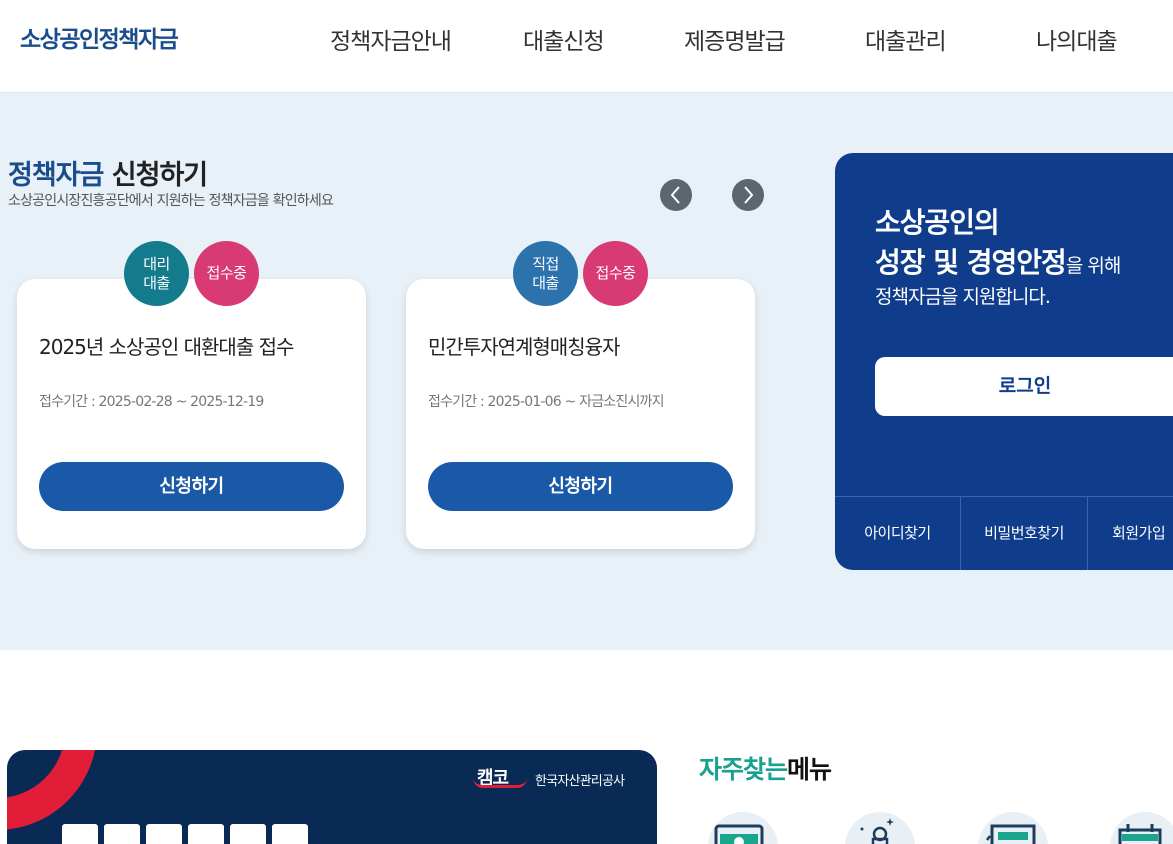  I want to click on banner-headline-partial, so click(188, 834).